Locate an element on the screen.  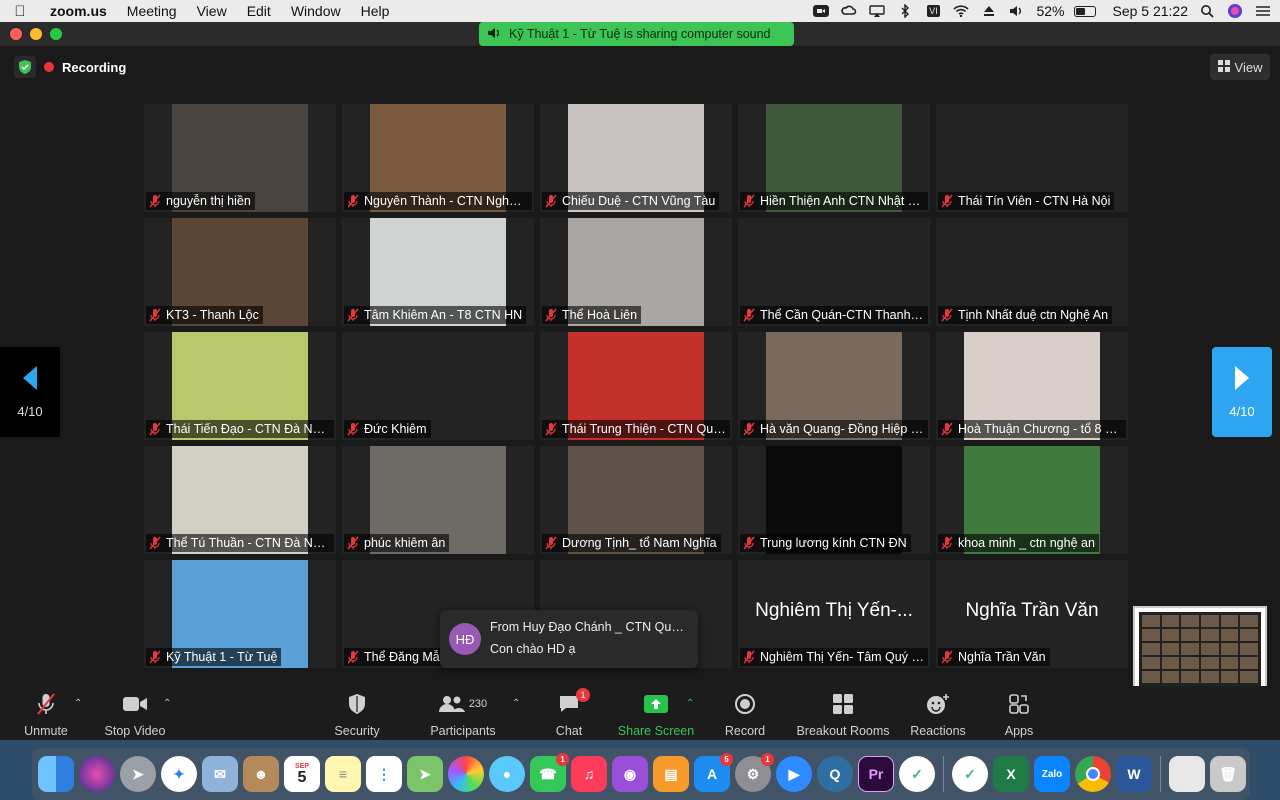
participant-tile: nguyễn thị hiền is located at coordinates (240, 158).